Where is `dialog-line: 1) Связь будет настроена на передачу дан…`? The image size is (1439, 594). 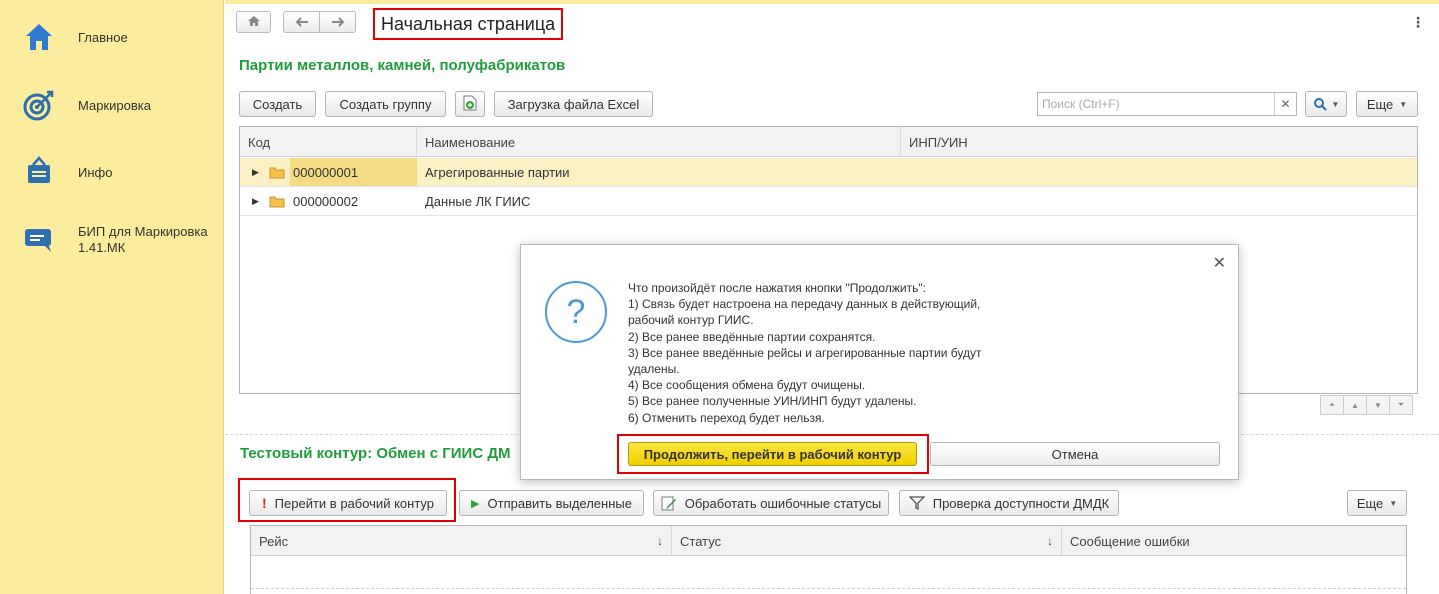 dialog-line: 1) Связь будет настроена на передачу дан… is located at coordinates (804, 304).